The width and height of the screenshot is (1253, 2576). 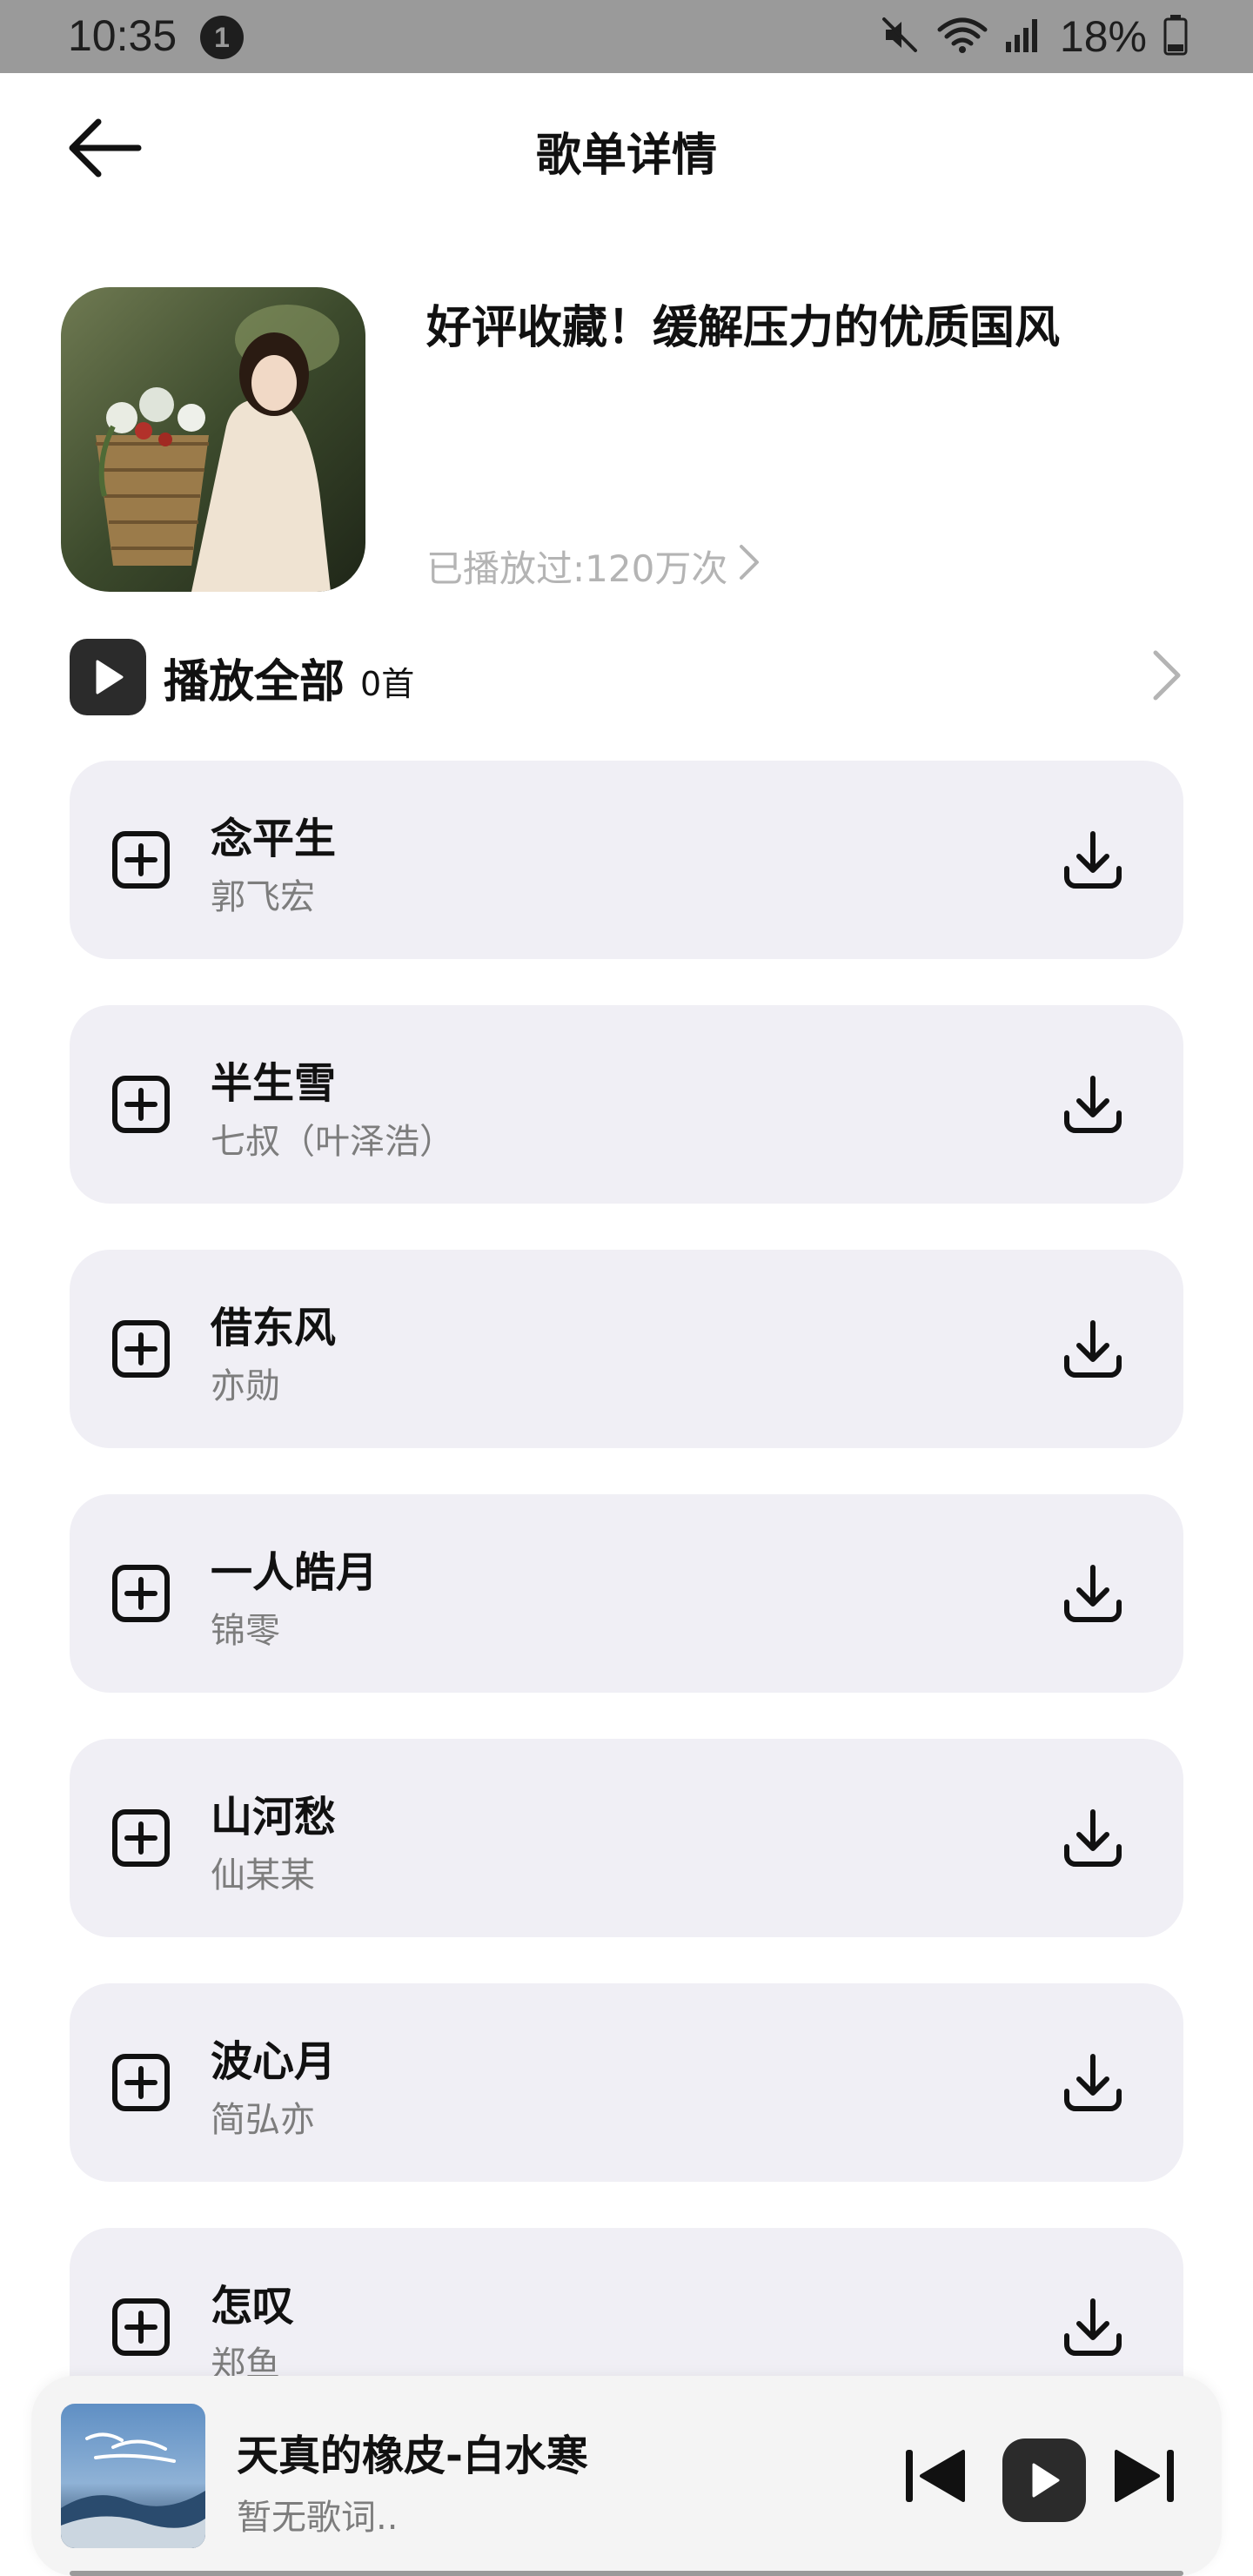 What do you see at coordinates (274, 839) in the screenshot?
I see `song-title: 念平生` at bounding box center [274, 839].